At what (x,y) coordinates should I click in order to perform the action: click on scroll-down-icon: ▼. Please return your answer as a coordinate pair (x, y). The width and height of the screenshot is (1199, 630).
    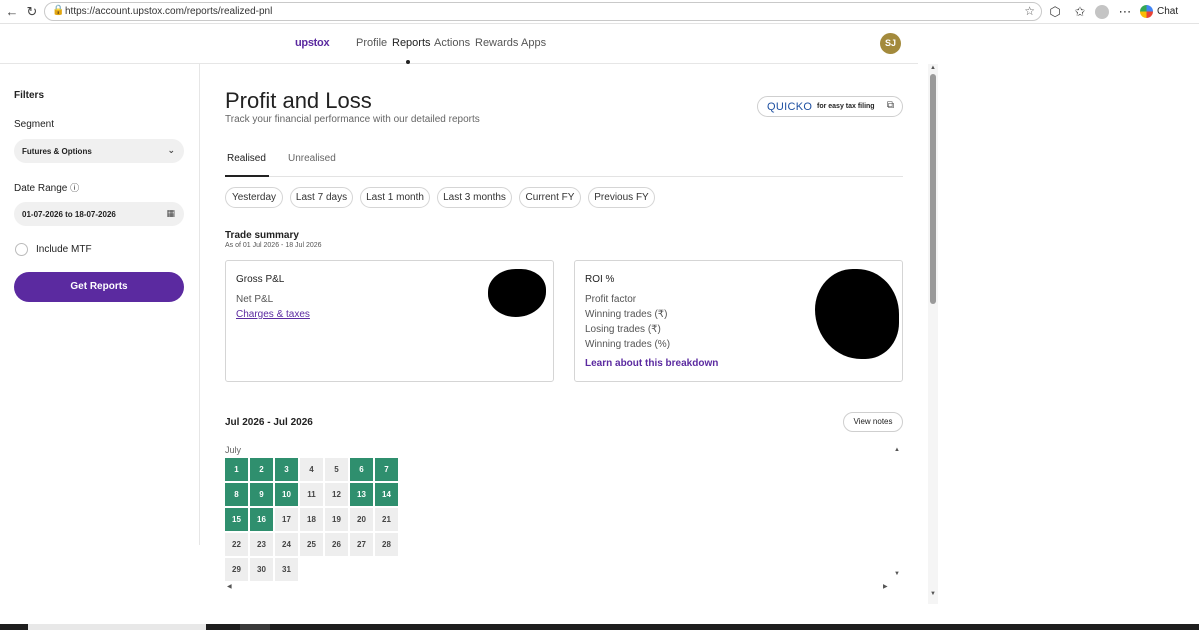
    Looking at the image, I should click on (897, 574).